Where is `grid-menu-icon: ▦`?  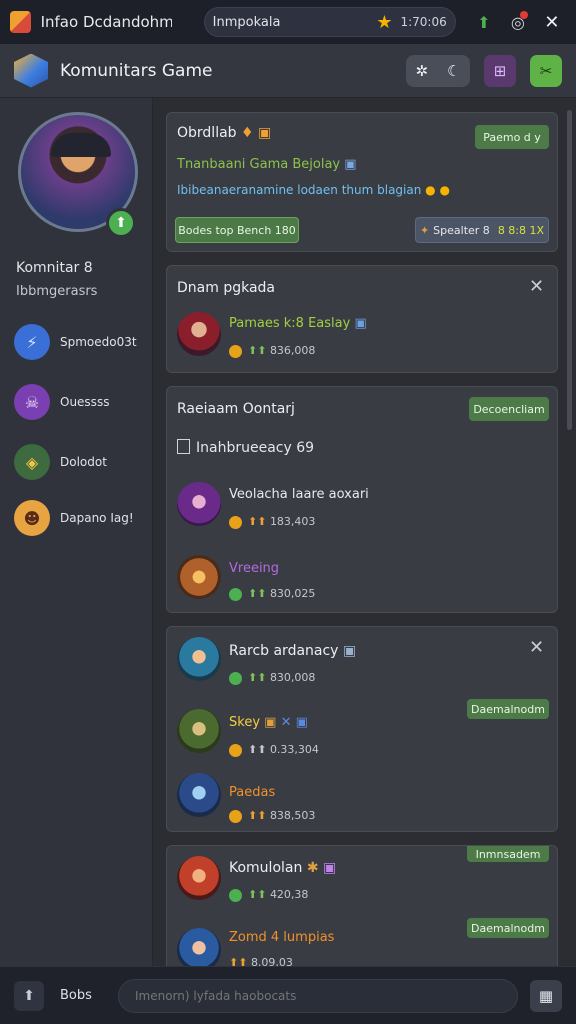
grid-menu-icon: ▦ is located at coordinates (546, 995).